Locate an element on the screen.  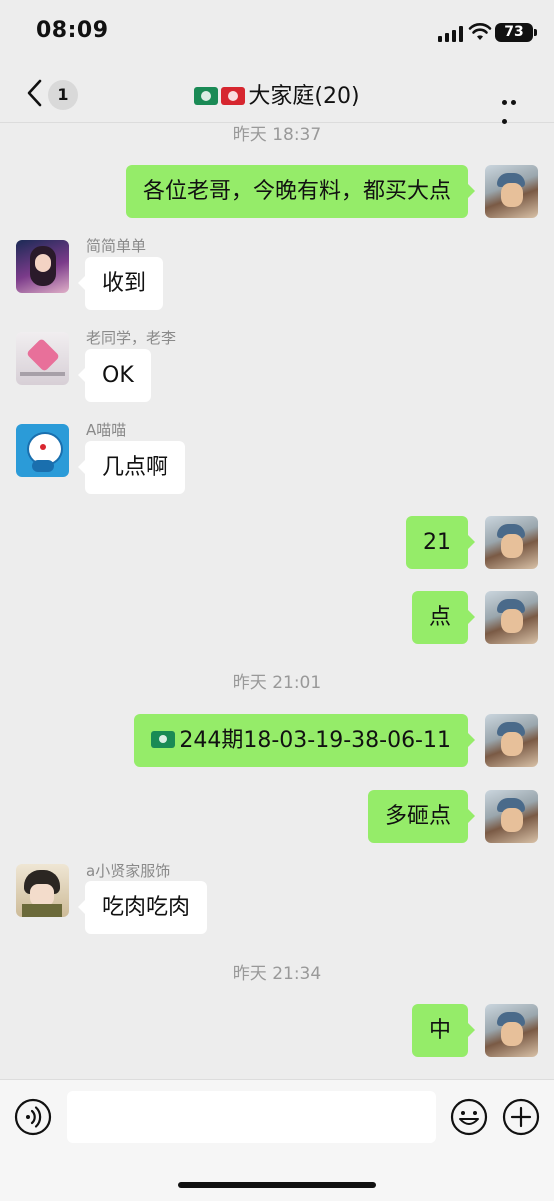
wifi-icon is located at coordinates (480, 31).